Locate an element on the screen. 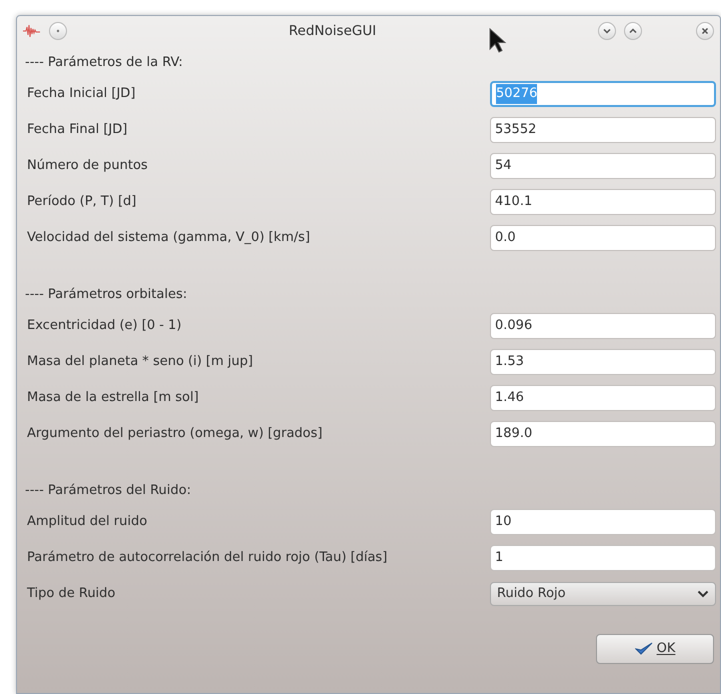 The height and width of the screenshot is (694, 721). section-header: ---- Parámetros orbitales: is located at coordinates (106, 295).